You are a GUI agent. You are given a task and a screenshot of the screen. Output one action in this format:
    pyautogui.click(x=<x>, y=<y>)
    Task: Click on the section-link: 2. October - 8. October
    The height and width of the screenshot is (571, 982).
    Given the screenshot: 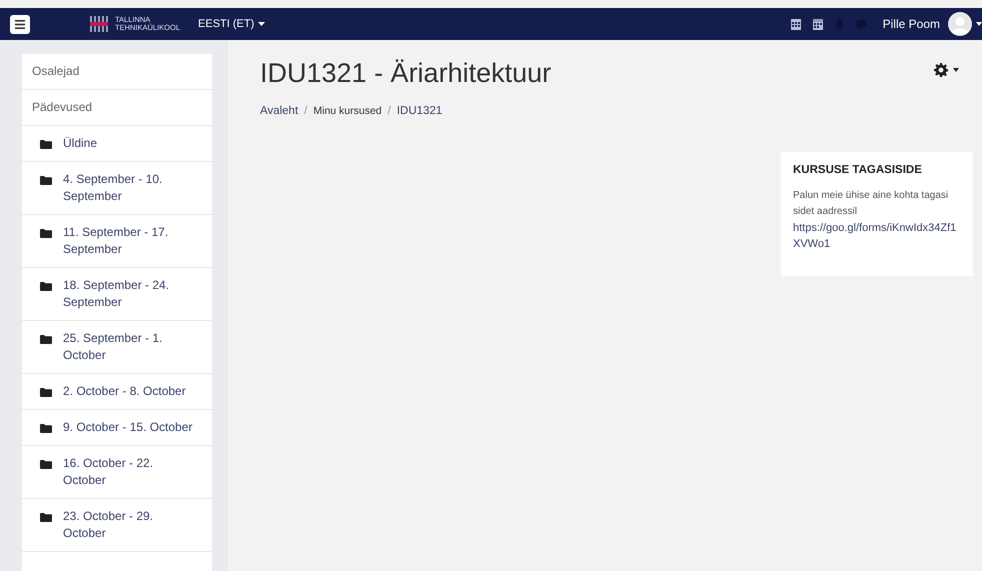 What is the action you would take?
    pyautogui.click(x=124, y=391)
    